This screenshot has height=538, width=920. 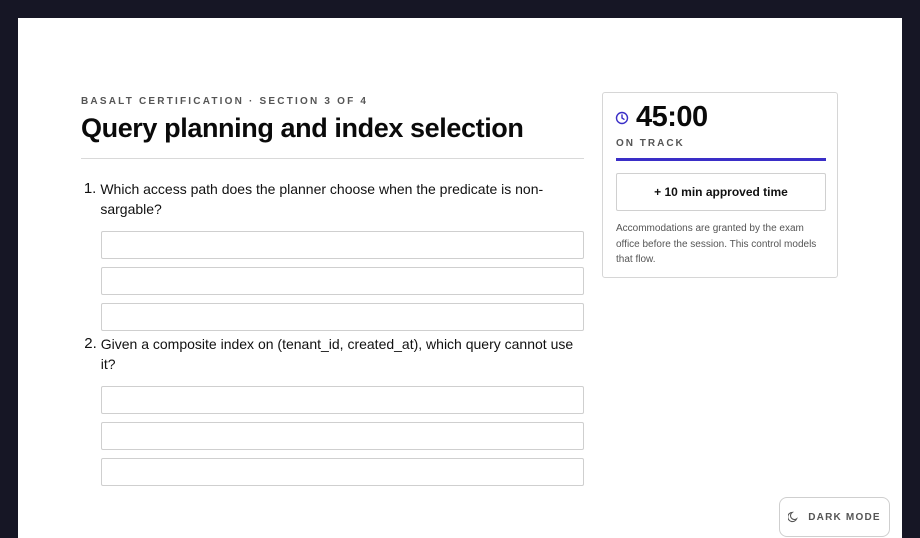 I want to click on dark-mode-toggle: DARK MODE, so click(x=834, y=517).